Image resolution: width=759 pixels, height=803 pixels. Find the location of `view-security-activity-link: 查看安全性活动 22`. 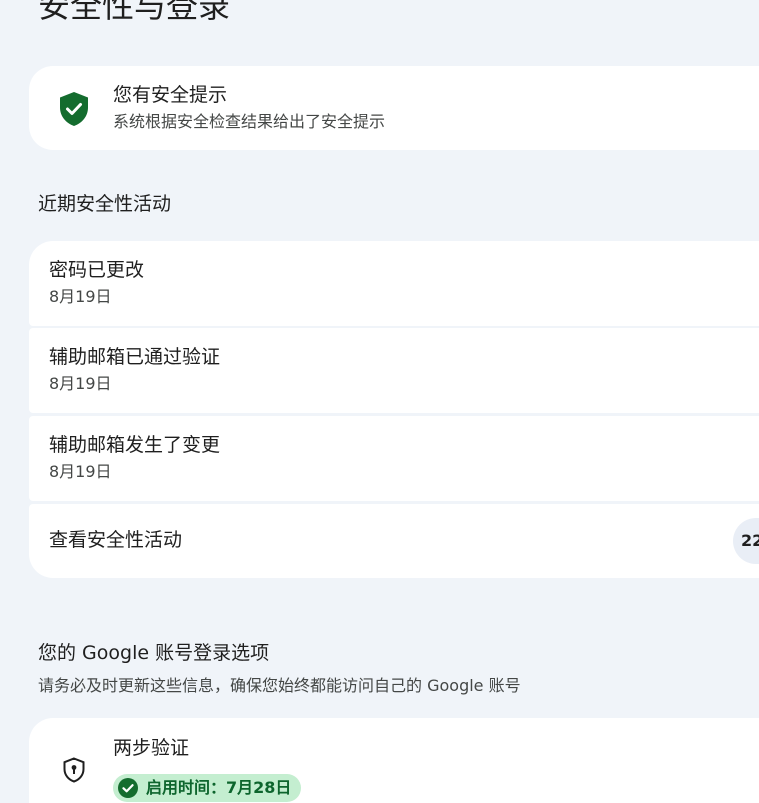

view-security-activity-link: 查看安全性活动 22 is located at coordinates (394, 541).